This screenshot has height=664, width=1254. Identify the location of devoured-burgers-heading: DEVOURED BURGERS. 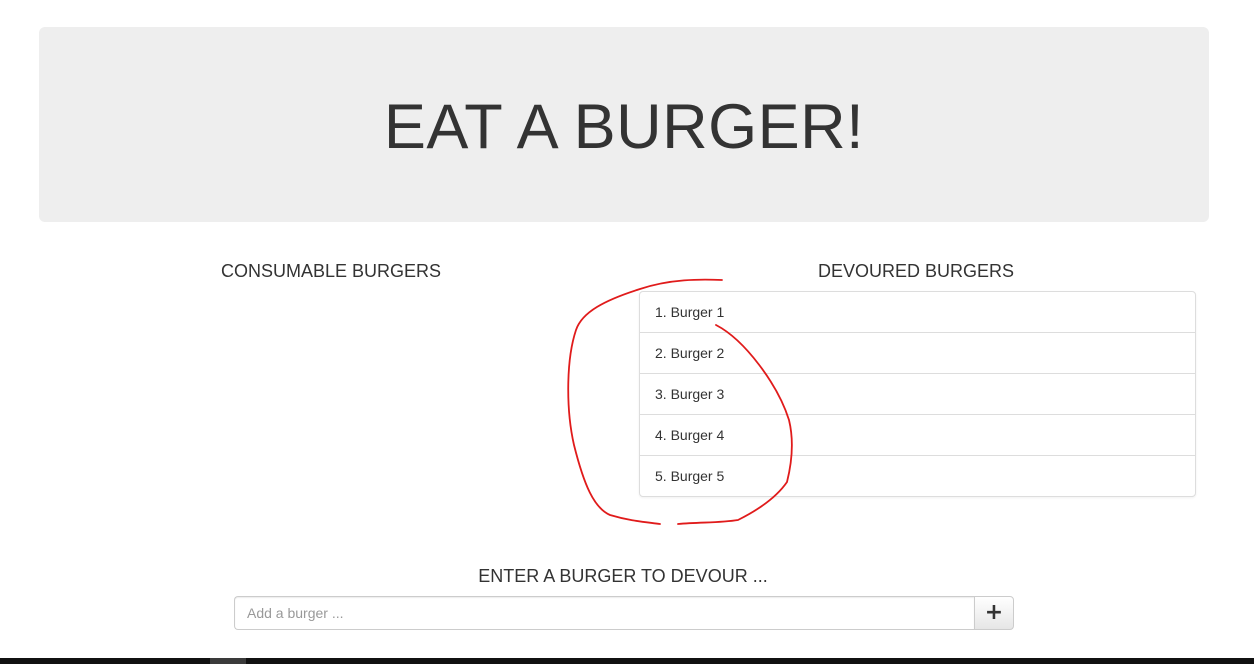
(916, 271).